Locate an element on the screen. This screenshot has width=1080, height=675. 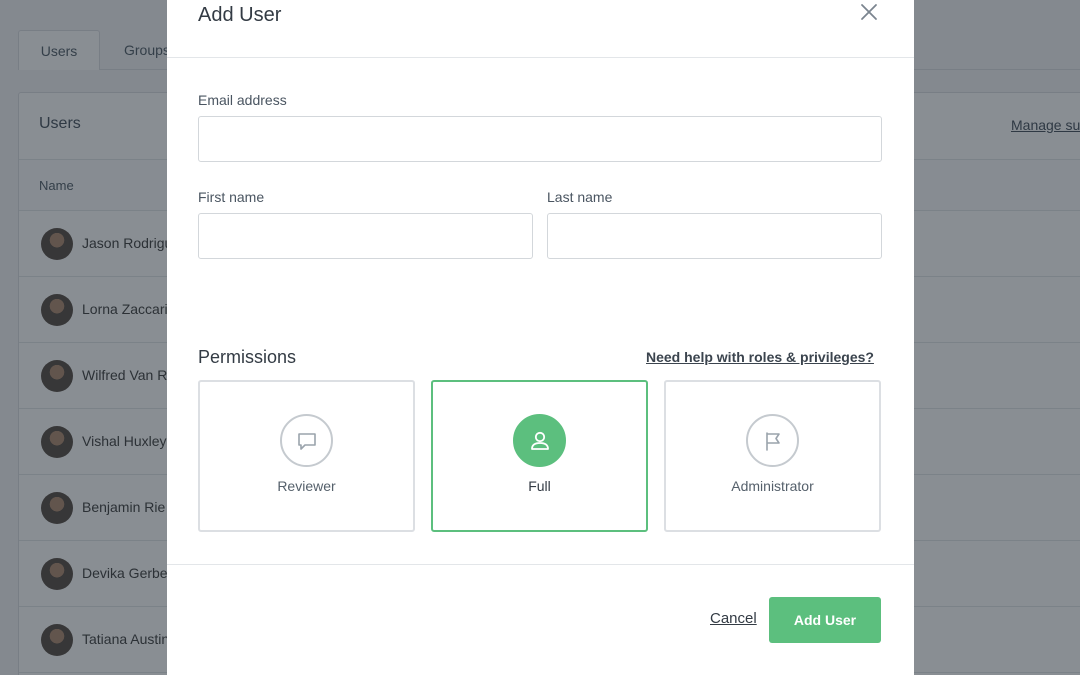
dialog-title: Add User is located at coordinates (240, 15).